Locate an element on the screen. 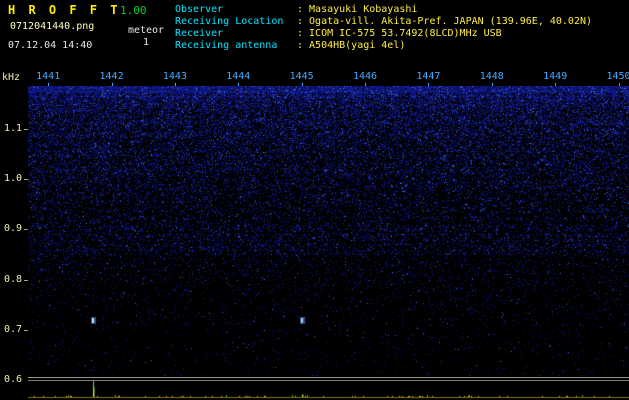  time-tick-label: 1448 is located at coordinates (491, 76).